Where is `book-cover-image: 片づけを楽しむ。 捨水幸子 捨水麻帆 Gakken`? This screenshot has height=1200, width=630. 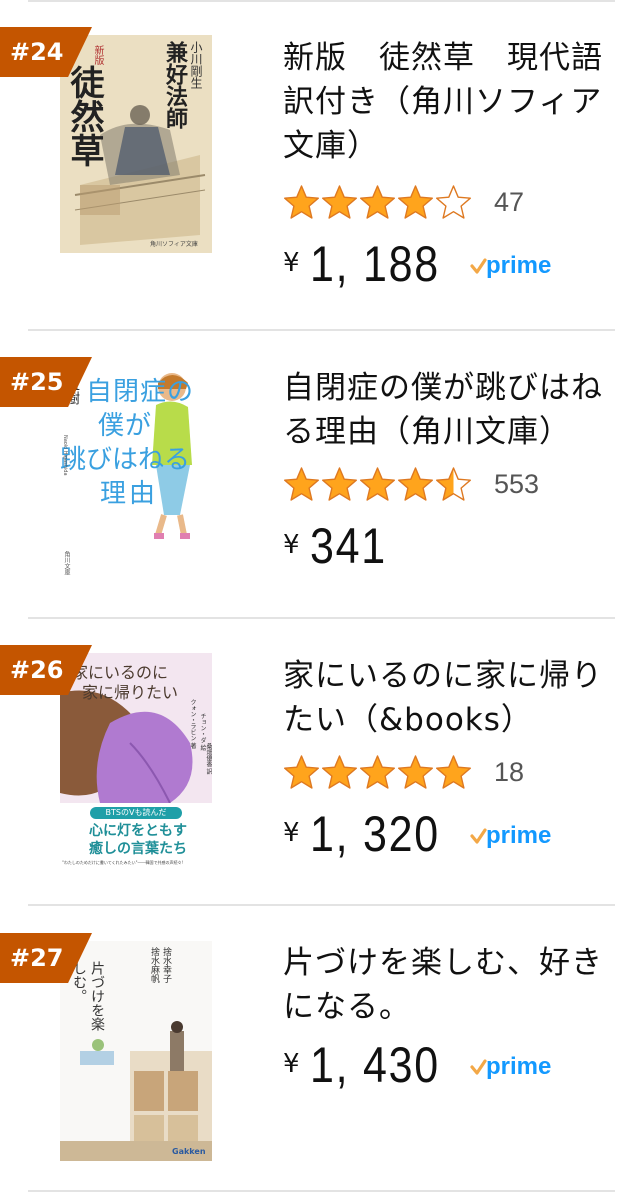 book-cover-image: 片づけを楽しむ。 捨水幸子 捨水麻帆 Gakken is located at coordinates (136, 1051).